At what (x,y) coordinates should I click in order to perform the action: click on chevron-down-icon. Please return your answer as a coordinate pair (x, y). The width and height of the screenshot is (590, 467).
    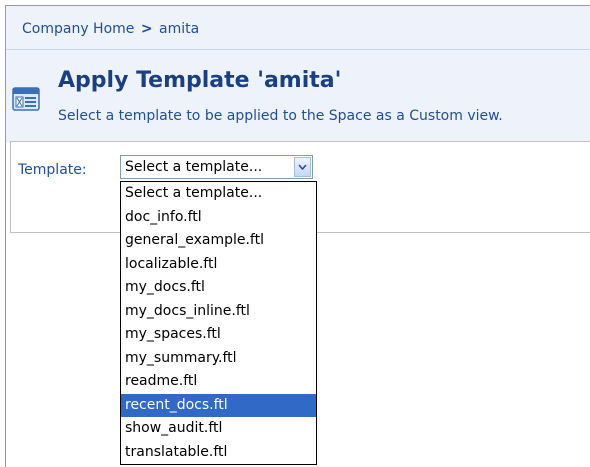
    Looking at the image, I should click on (302, 167).